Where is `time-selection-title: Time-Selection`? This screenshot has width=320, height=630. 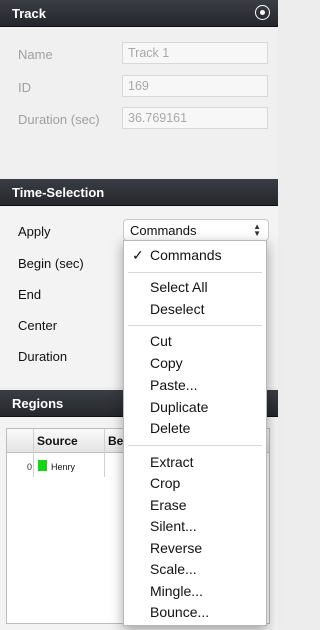 time-selection-title: Time-Selection is located at coordinates (58, 192).